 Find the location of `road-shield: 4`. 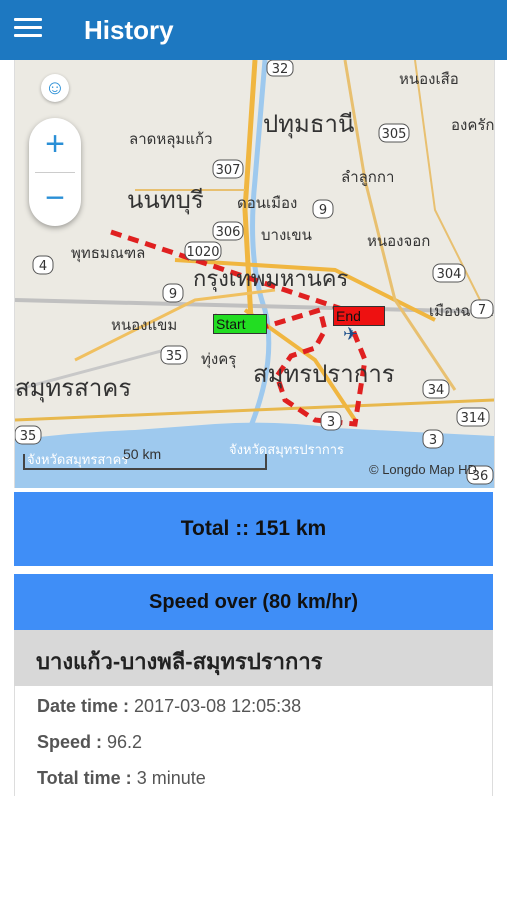

road-shield: 4 is located at coordinates (43, 265).